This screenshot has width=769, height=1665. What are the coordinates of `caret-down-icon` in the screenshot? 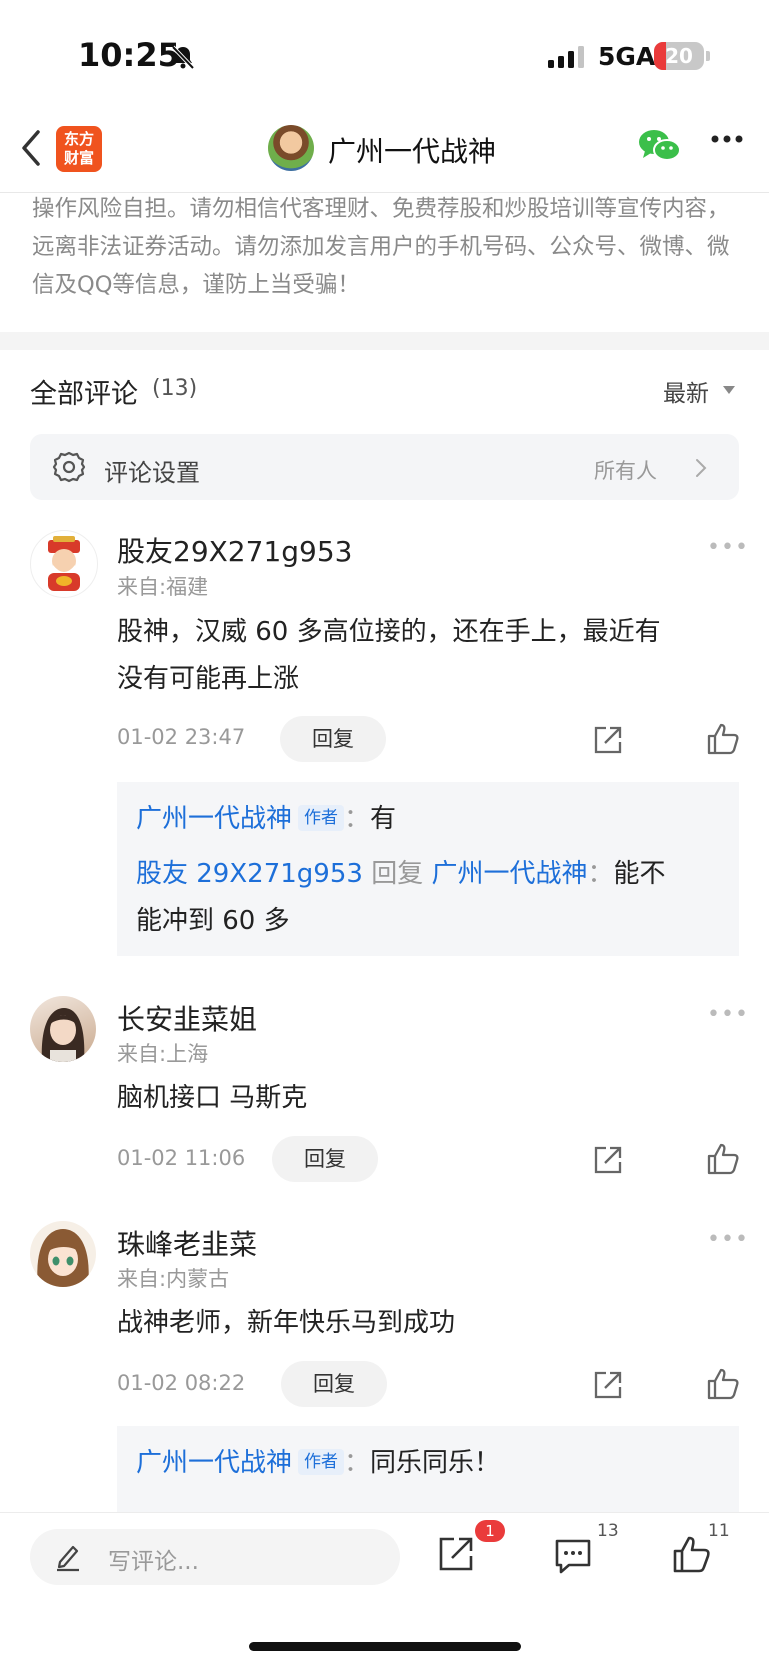 It's located at (729, 390).